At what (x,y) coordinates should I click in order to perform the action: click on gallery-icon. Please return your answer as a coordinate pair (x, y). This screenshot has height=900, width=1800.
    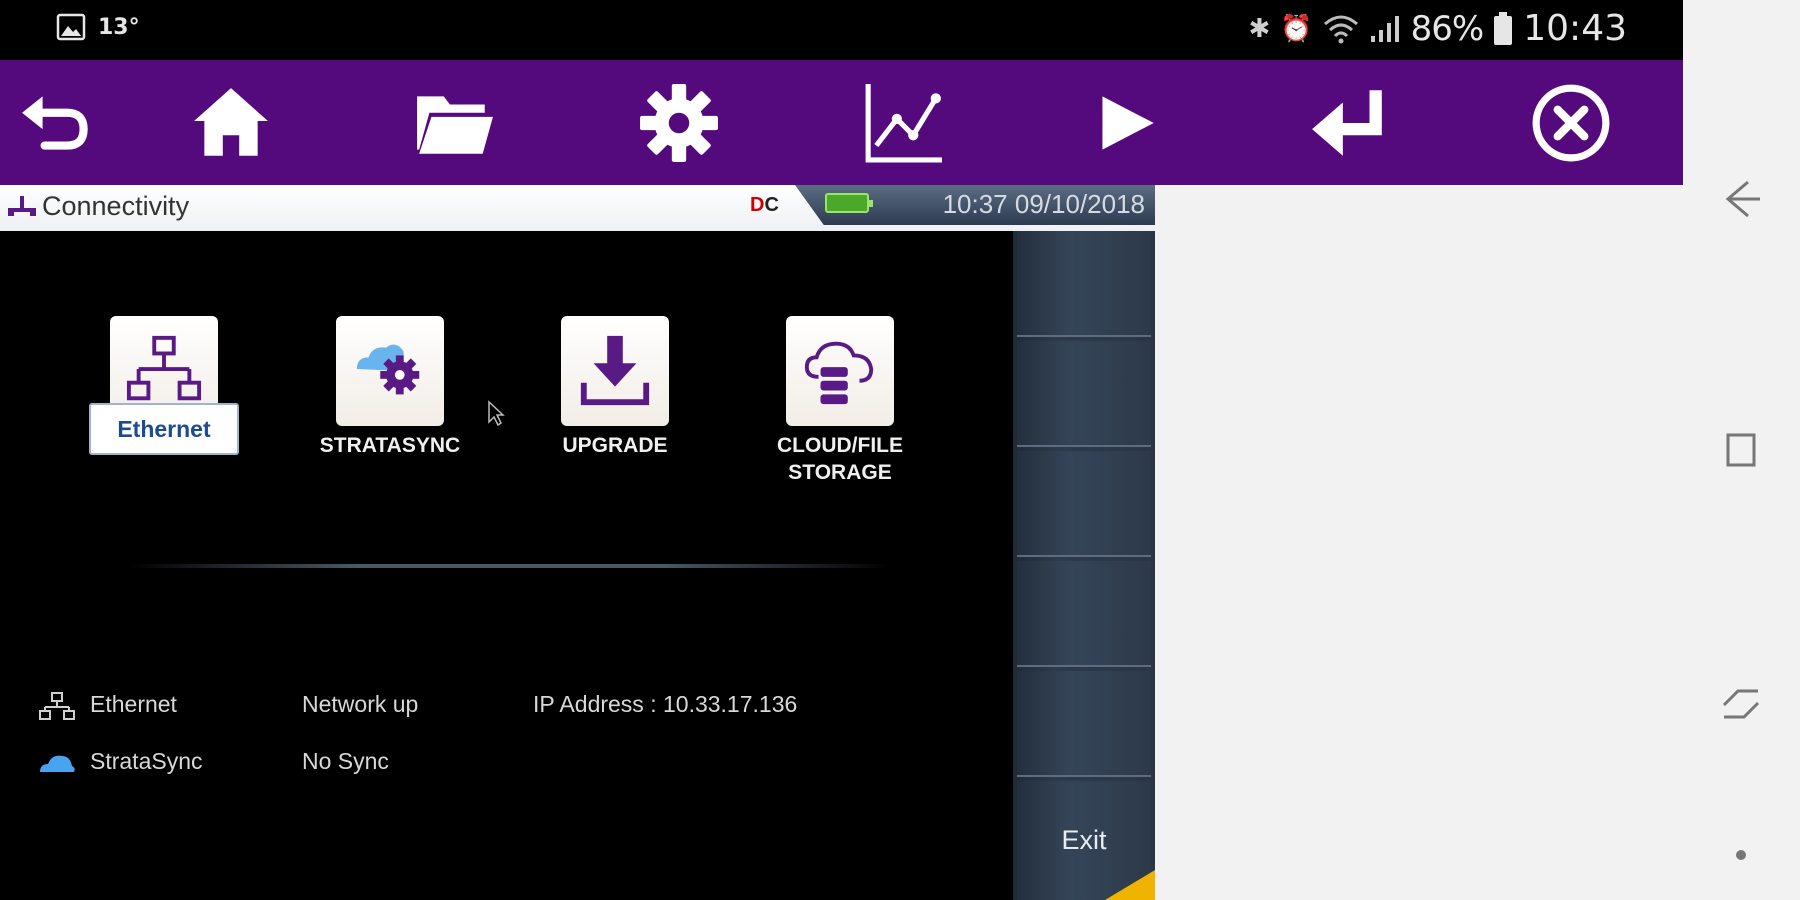
    Looking at the image, I should click on (71, 27).